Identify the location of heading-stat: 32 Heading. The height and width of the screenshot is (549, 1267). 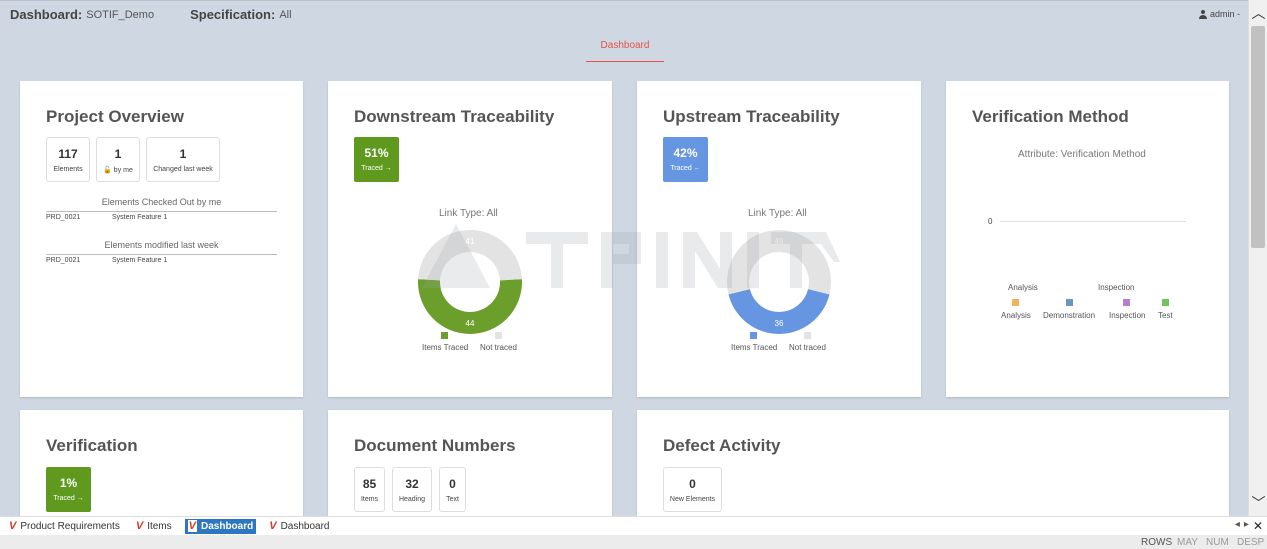
(412, 489).